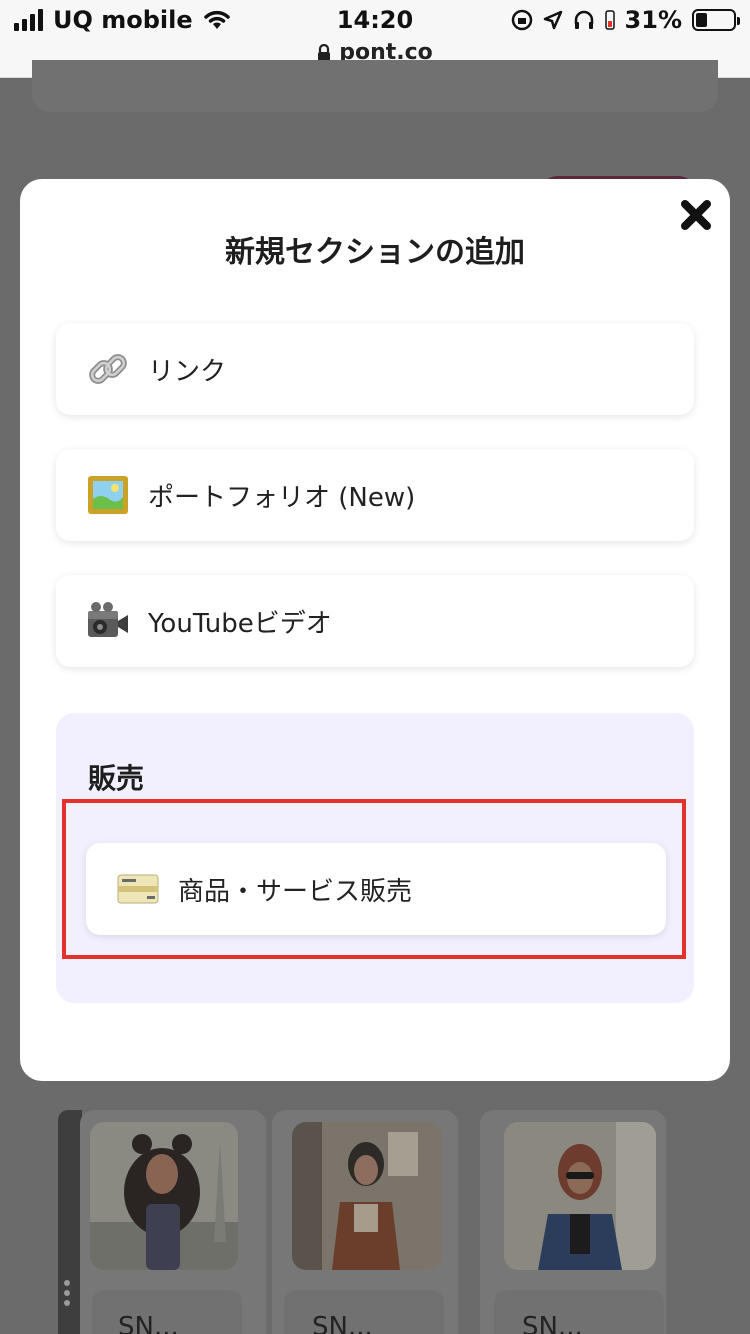  Describe the element at coordinates (583, 19) in the screenshot. I see `headphones-icon` at that location.